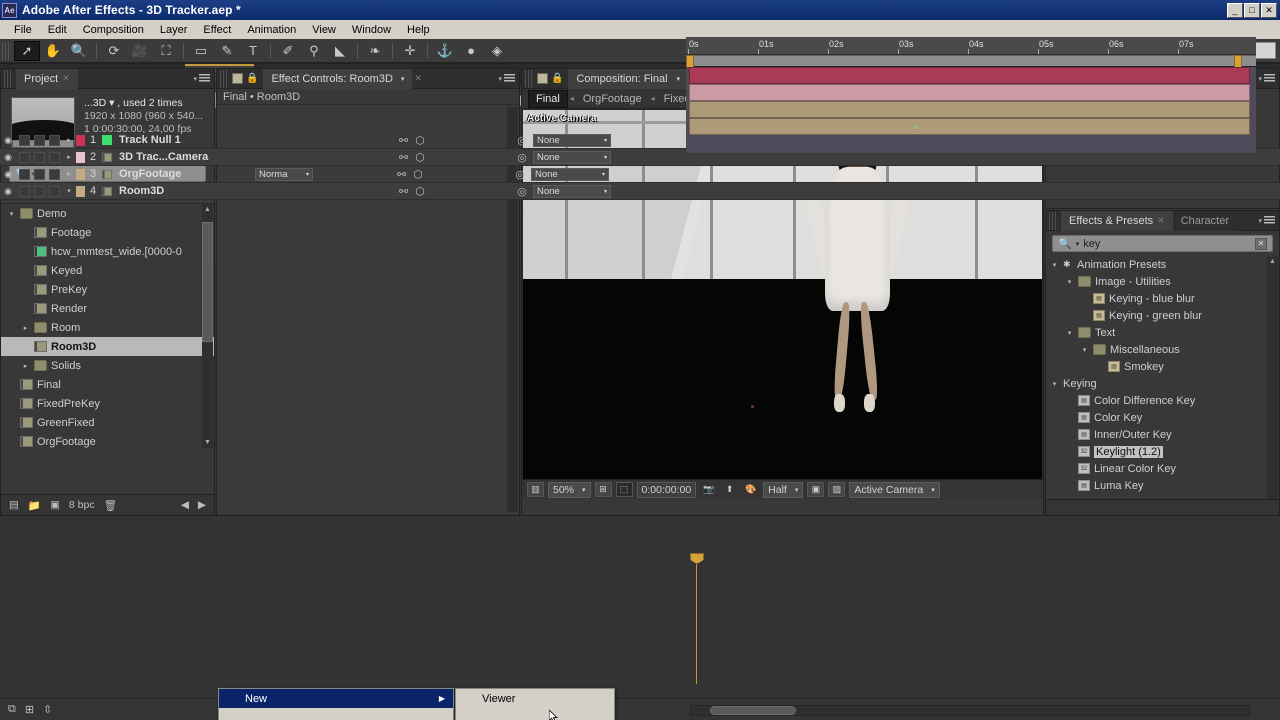 This screenshot has height=720, width=1280. What do you see at coordinates (535, 698) in the screenshot?
I see `context-menu-item-viewer: Viewer` at bounding box center [535, 698].